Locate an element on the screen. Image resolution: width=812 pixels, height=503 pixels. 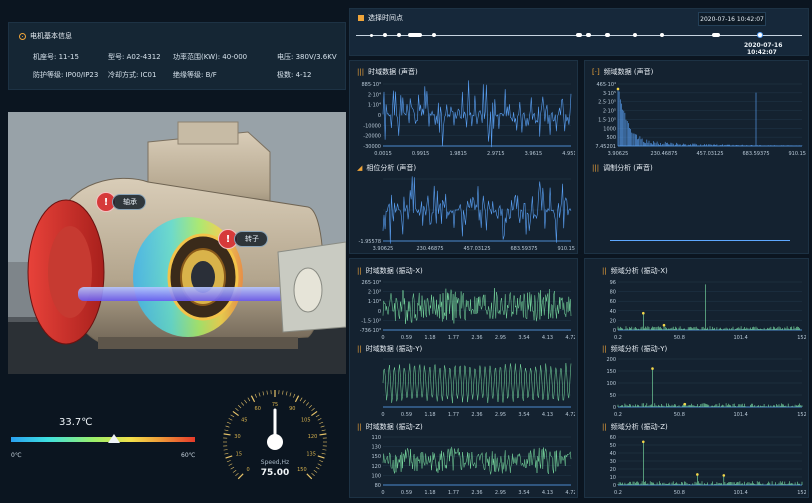
y-tick-label: 20 is located at coordinates (613, 321).